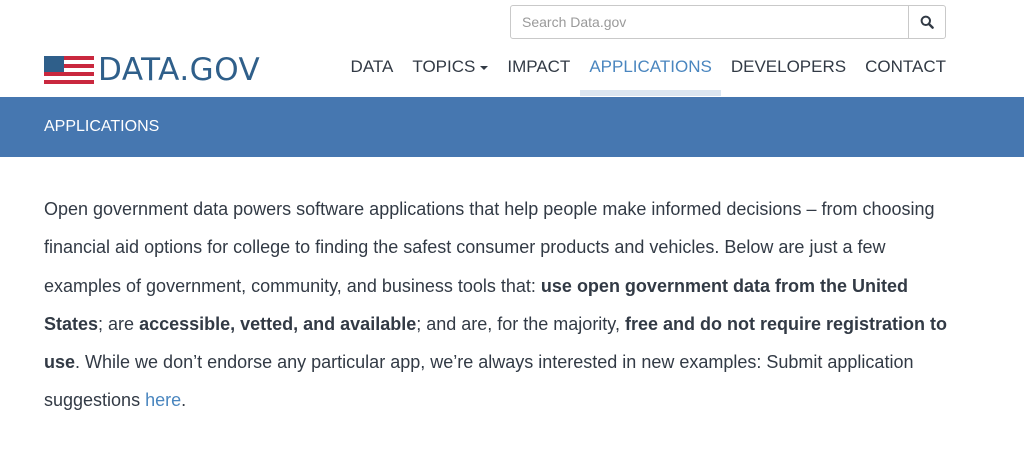 The height and width of the screenshot is (449, 1024). Describe the element at coordinates (512, 127) in the screenshot. I see `page-banner: APPLICATIONS` at that location.